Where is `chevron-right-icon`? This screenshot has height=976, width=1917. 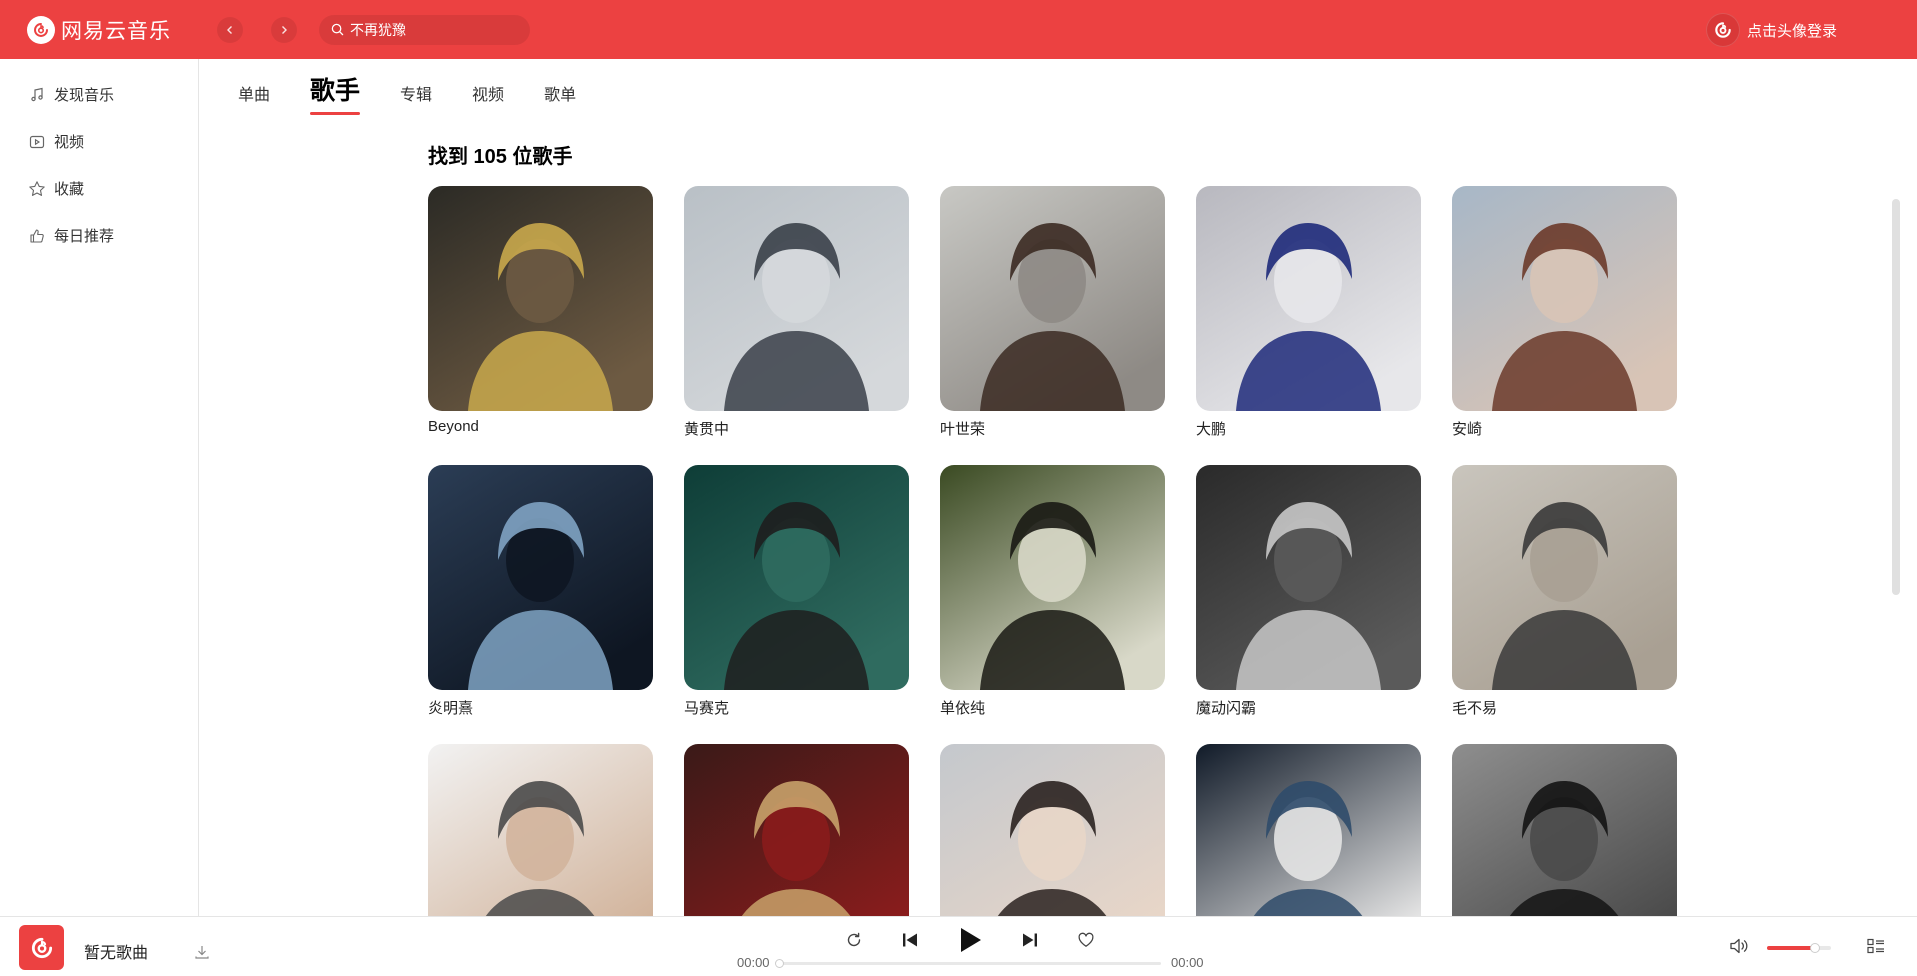 chevron-right-icon is located at coordinates (284, 29).